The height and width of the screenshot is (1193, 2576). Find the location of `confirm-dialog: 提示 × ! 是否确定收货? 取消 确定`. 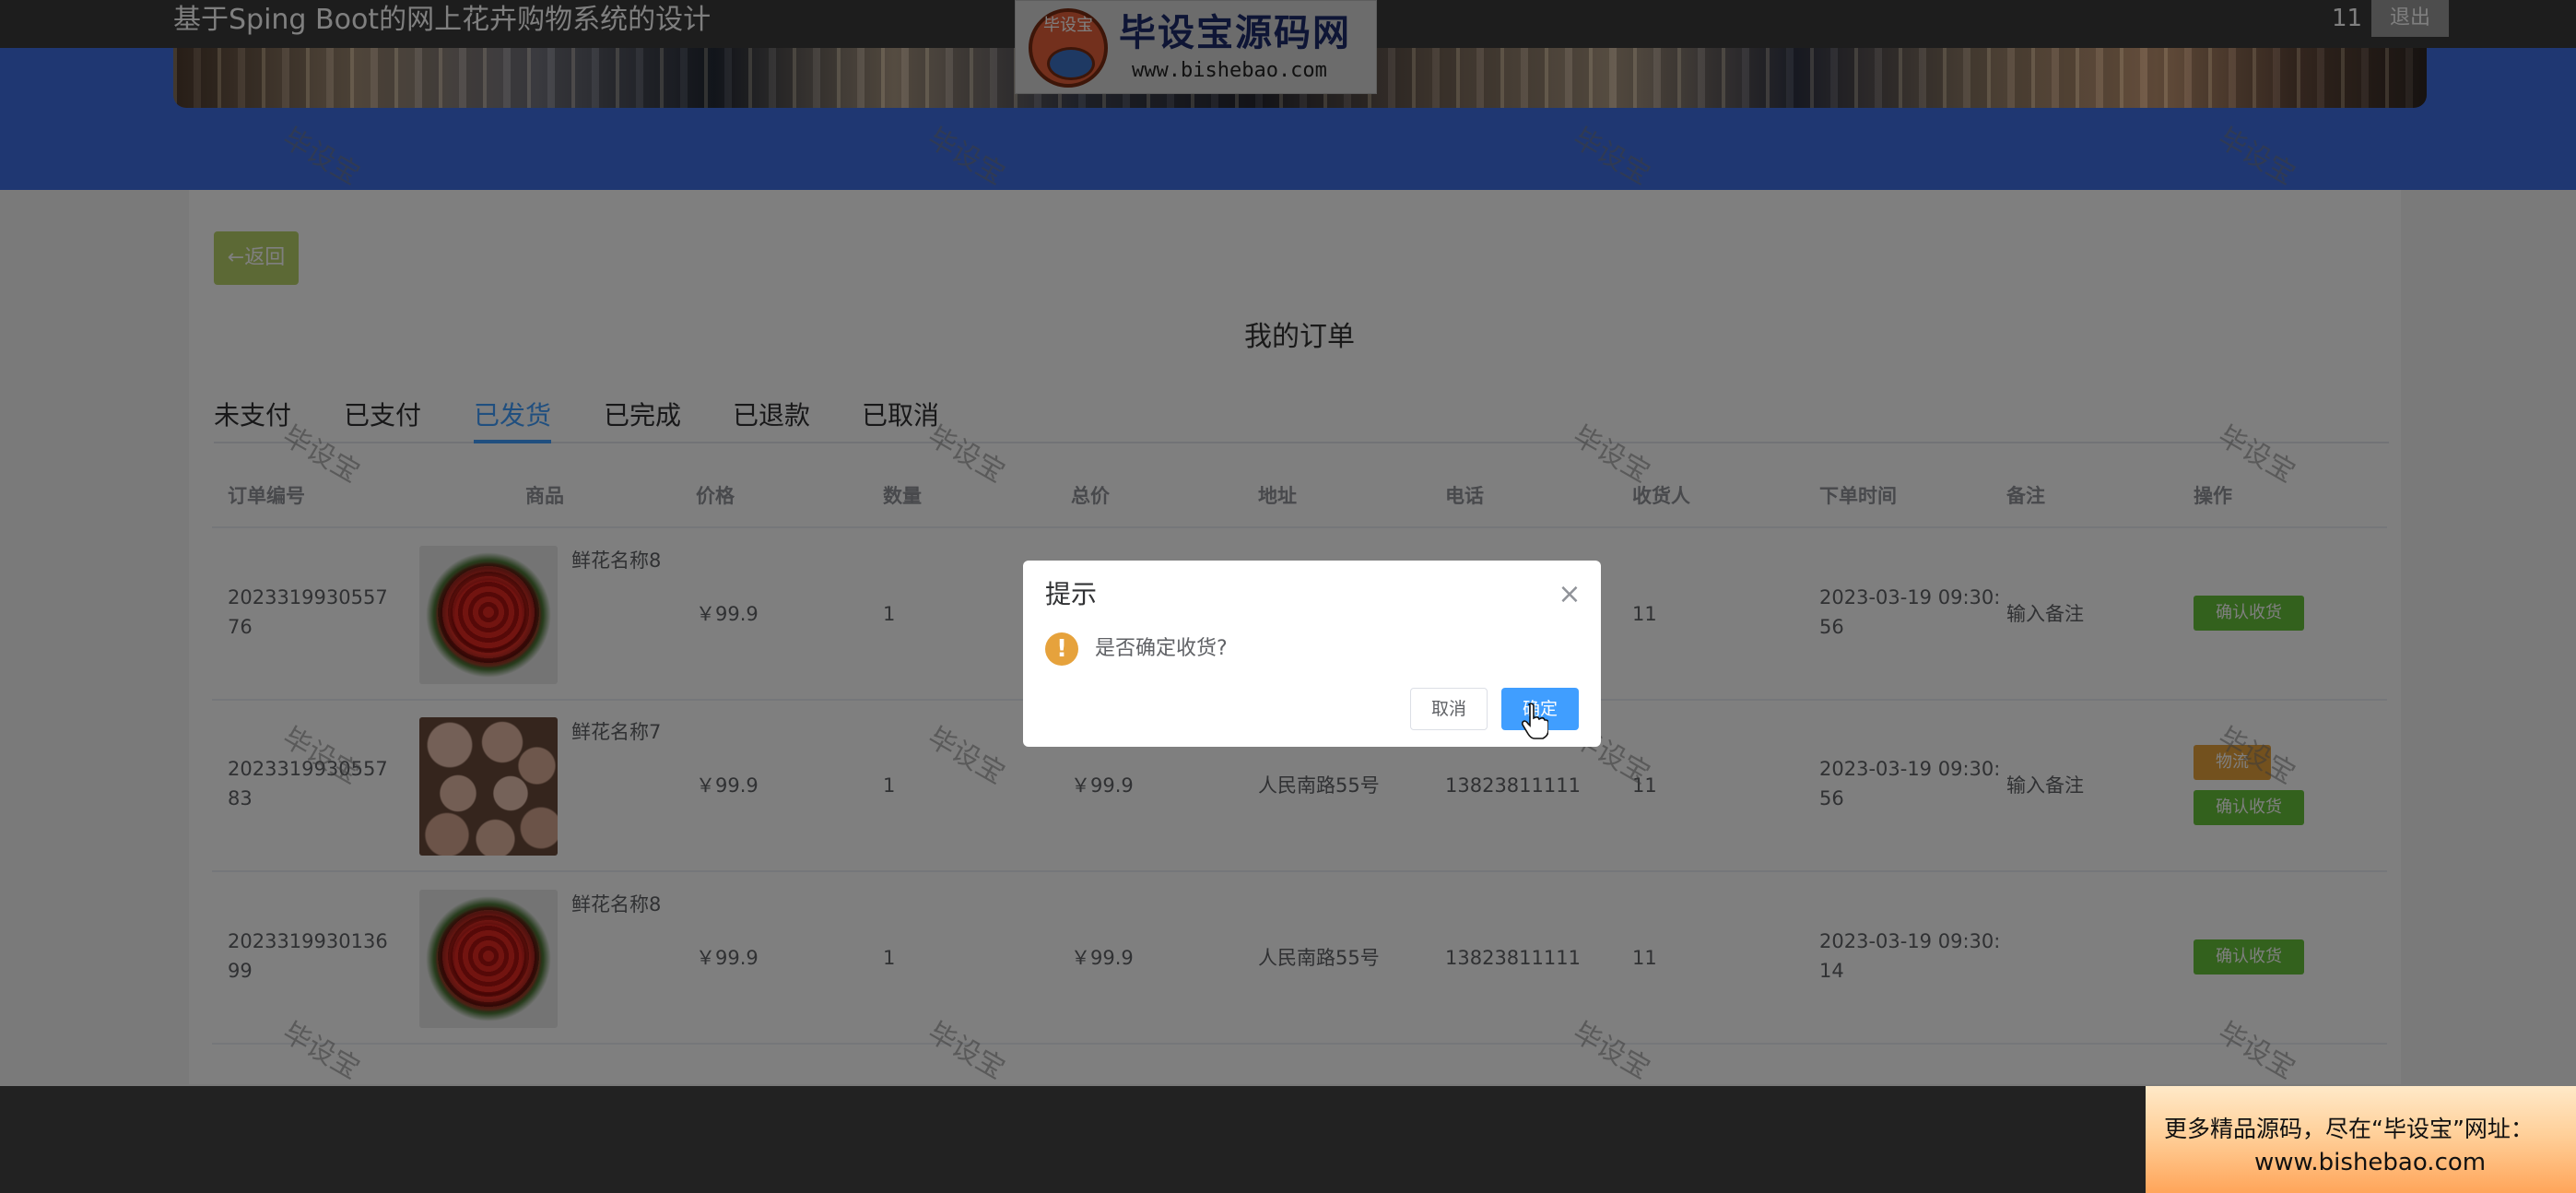

confirm-dialog: 提示 × ! 是否确定收货? 取消 确定 is located at coordinates (1312, 654).